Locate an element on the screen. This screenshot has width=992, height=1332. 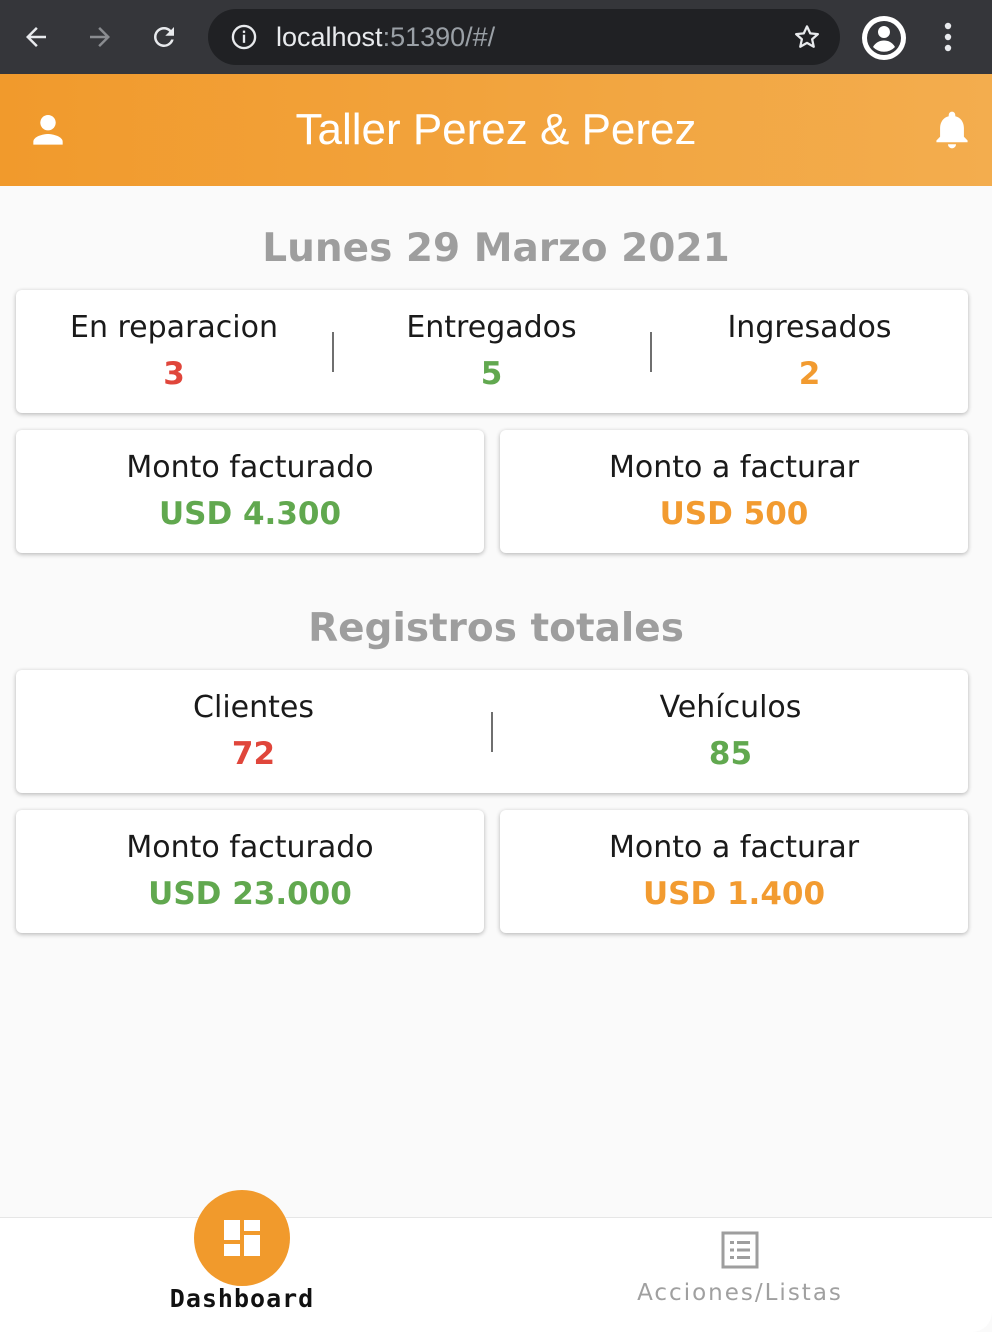
profile-icon is located at coordinates (884, 38).